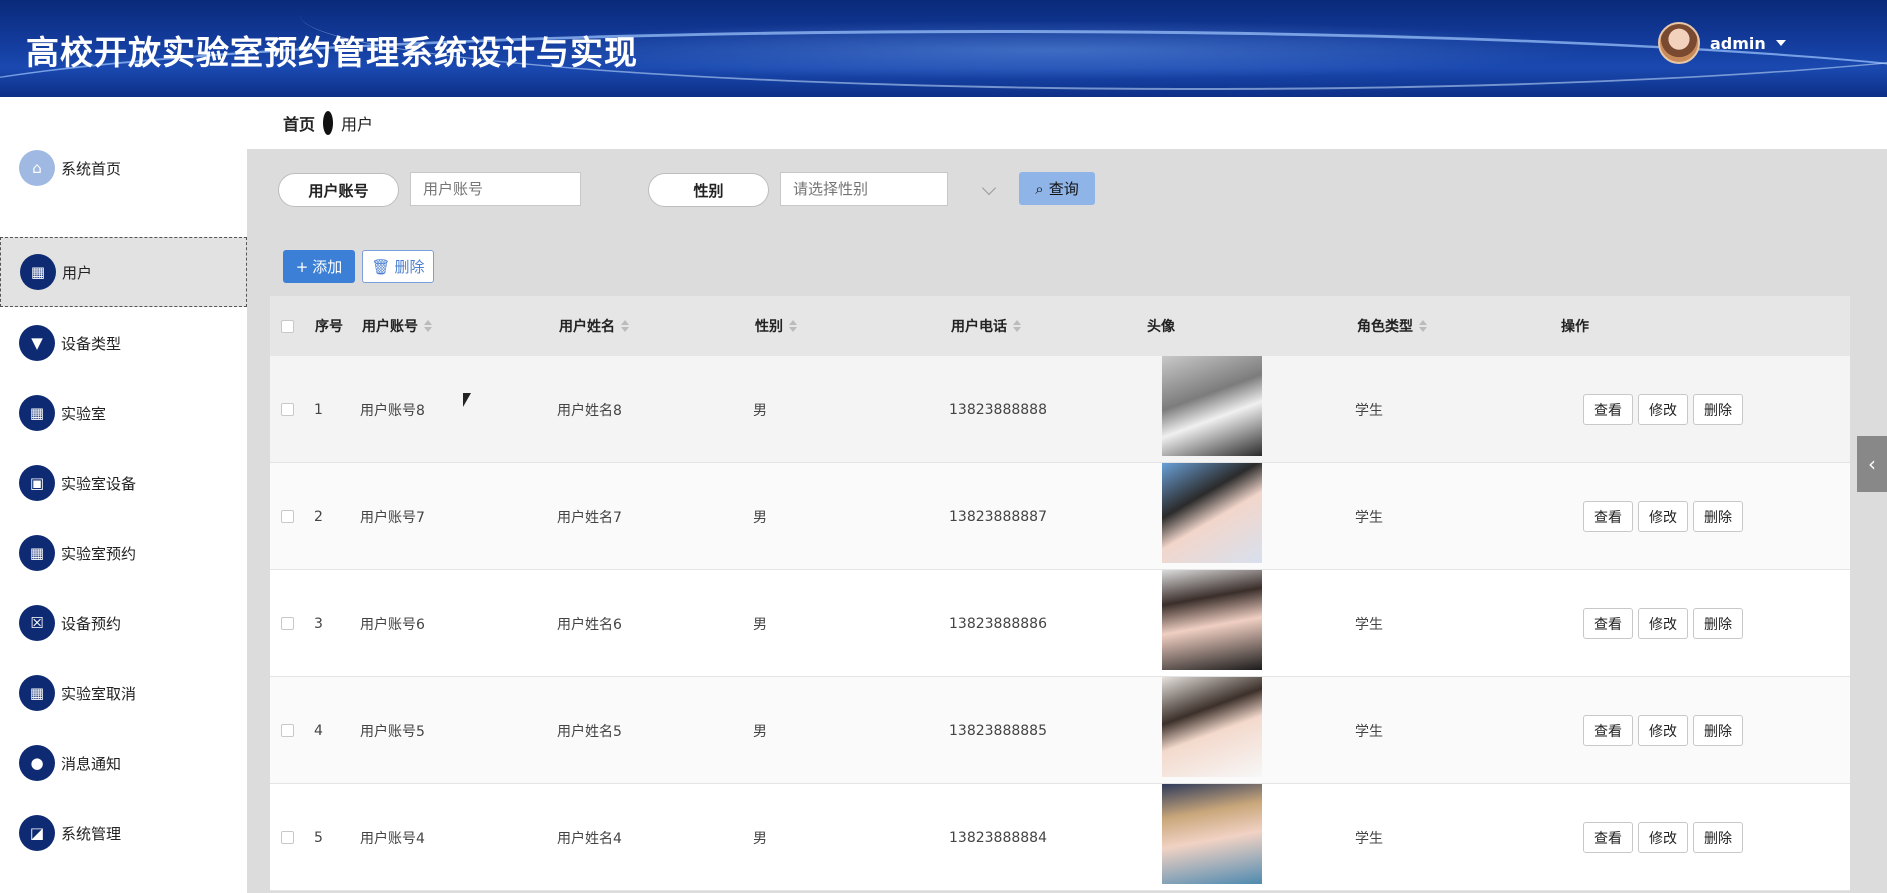 The width and height of the screenshot is (1887, 893). I want to click on home-icon: ⌂, so click(37, 168).